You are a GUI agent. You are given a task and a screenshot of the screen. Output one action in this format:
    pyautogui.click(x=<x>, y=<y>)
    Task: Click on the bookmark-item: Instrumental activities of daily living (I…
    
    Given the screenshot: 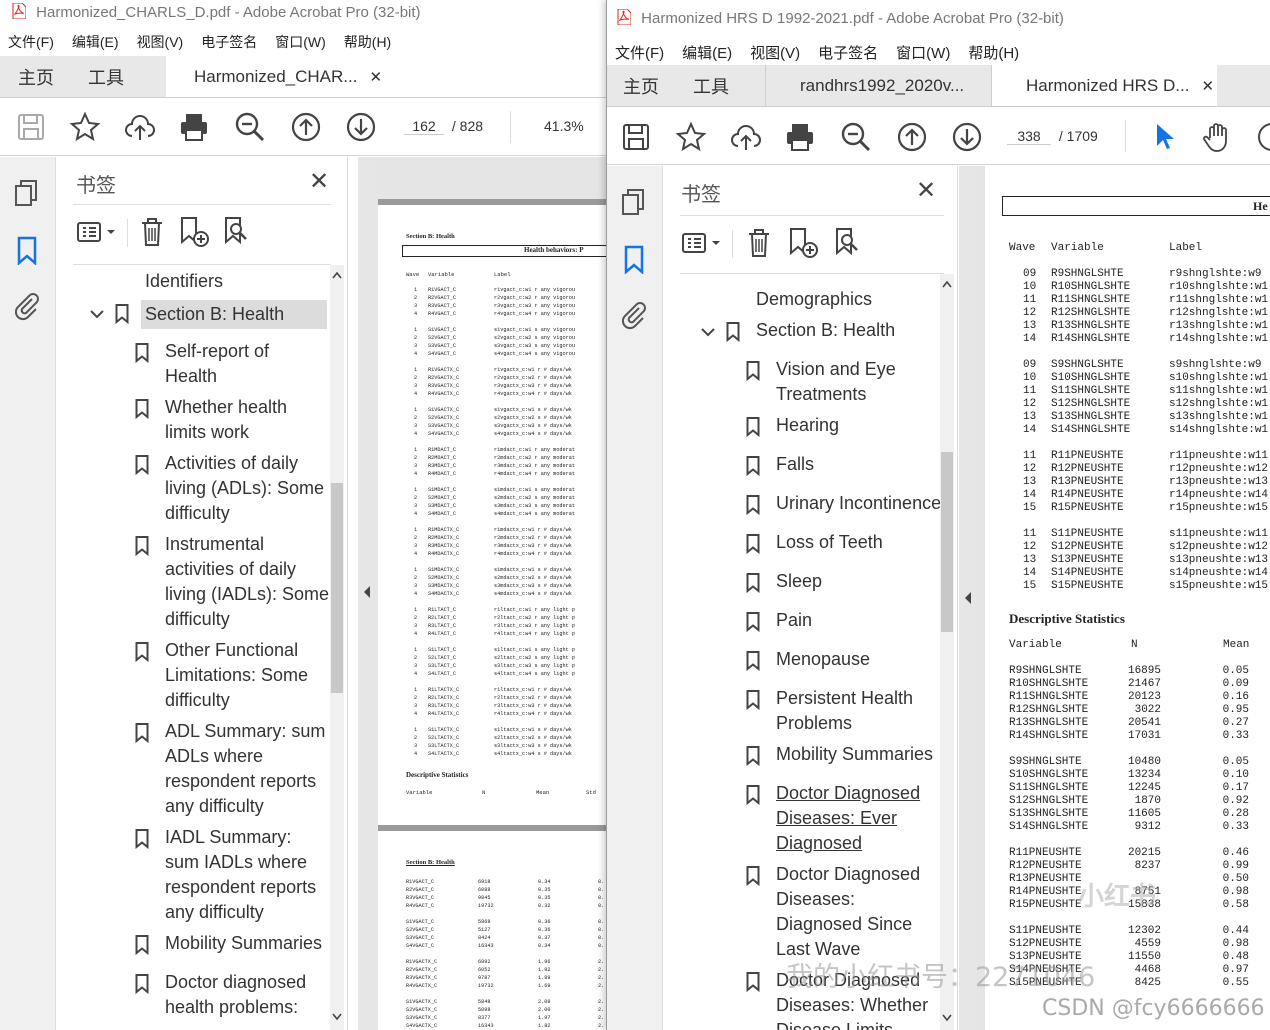 What is the action you would take?
    pyautogui.click(x=232, y=582)
    